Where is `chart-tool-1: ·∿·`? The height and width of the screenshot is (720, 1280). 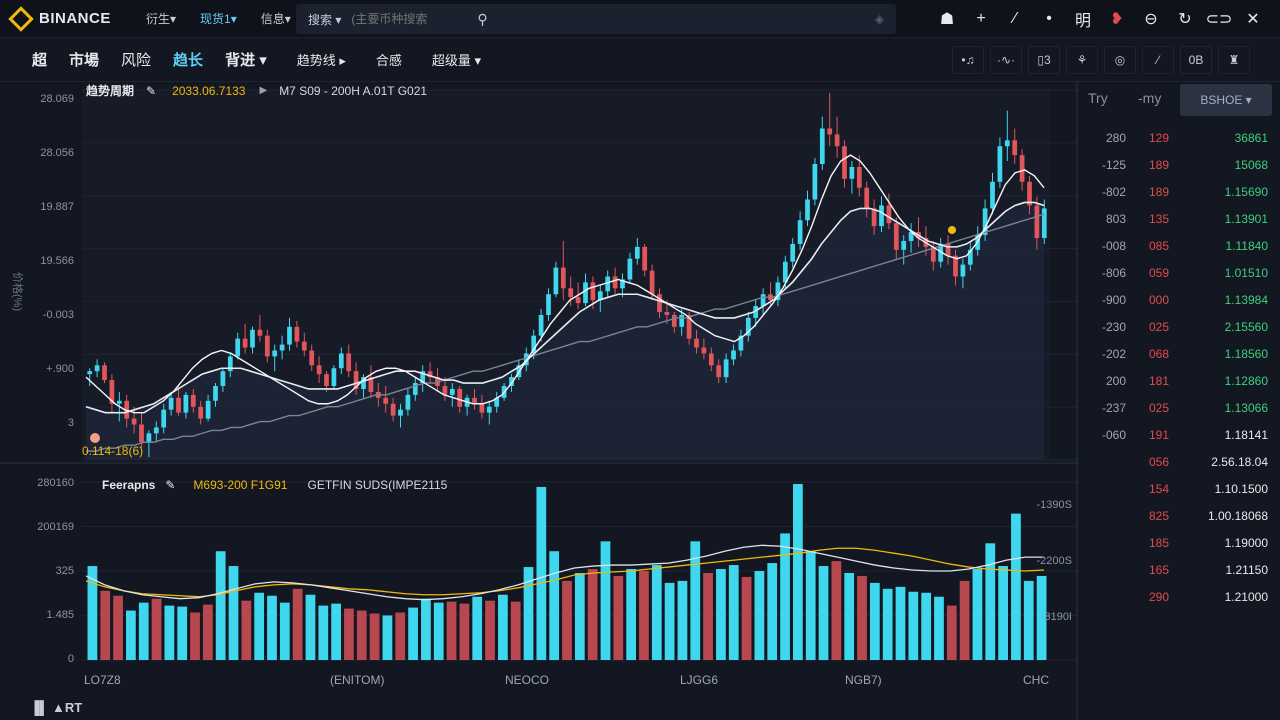
chart-tool-1: ·∿· is located at coordinates (1006, 60).